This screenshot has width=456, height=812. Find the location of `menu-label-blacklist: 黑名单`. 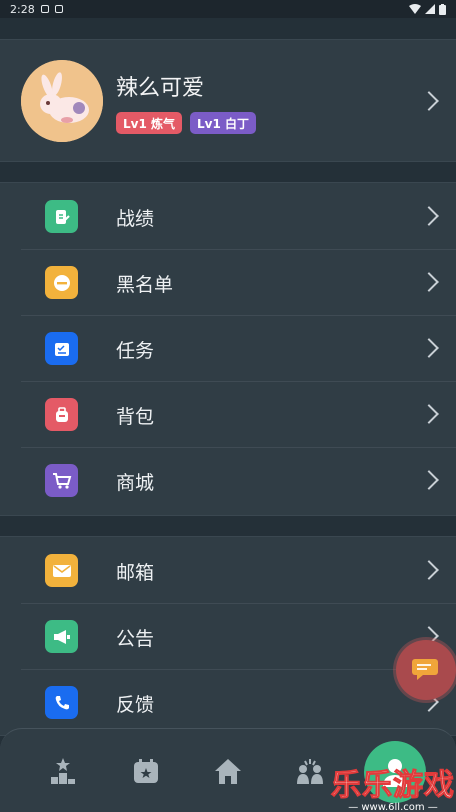

menu-label-blacklist: 黑名单 is located at coordinates (145, 285).